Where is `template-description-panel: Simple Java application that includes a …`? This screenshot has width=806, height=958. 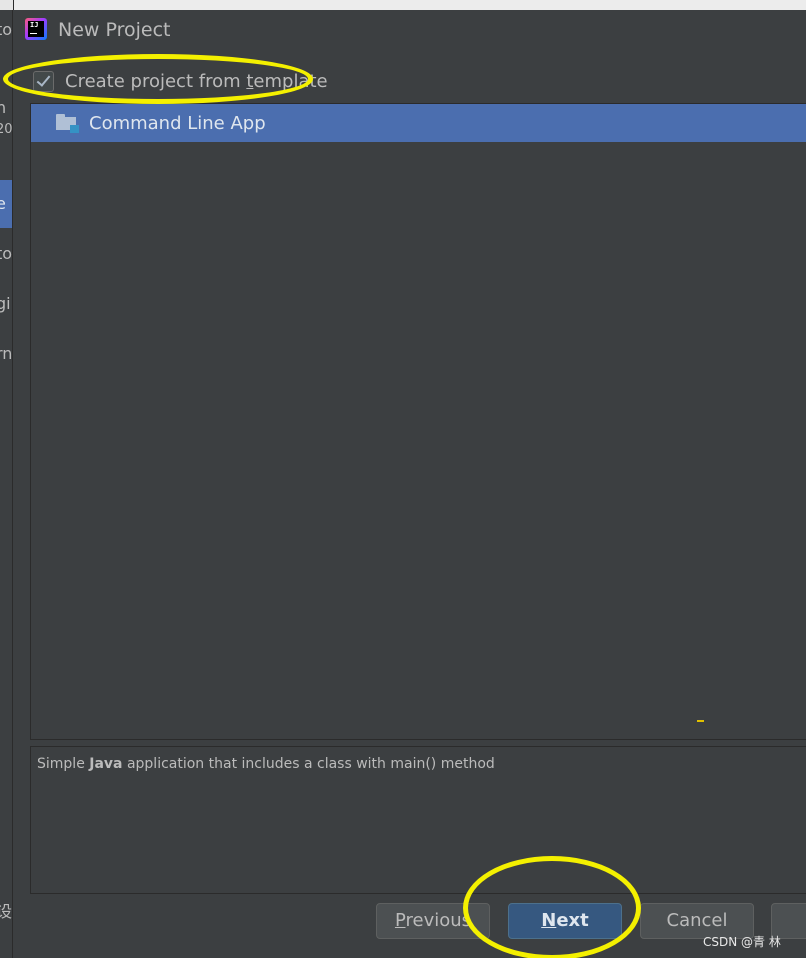 template-description-panel: Simple Java application that includes a … is located at coordinates (418, 820).